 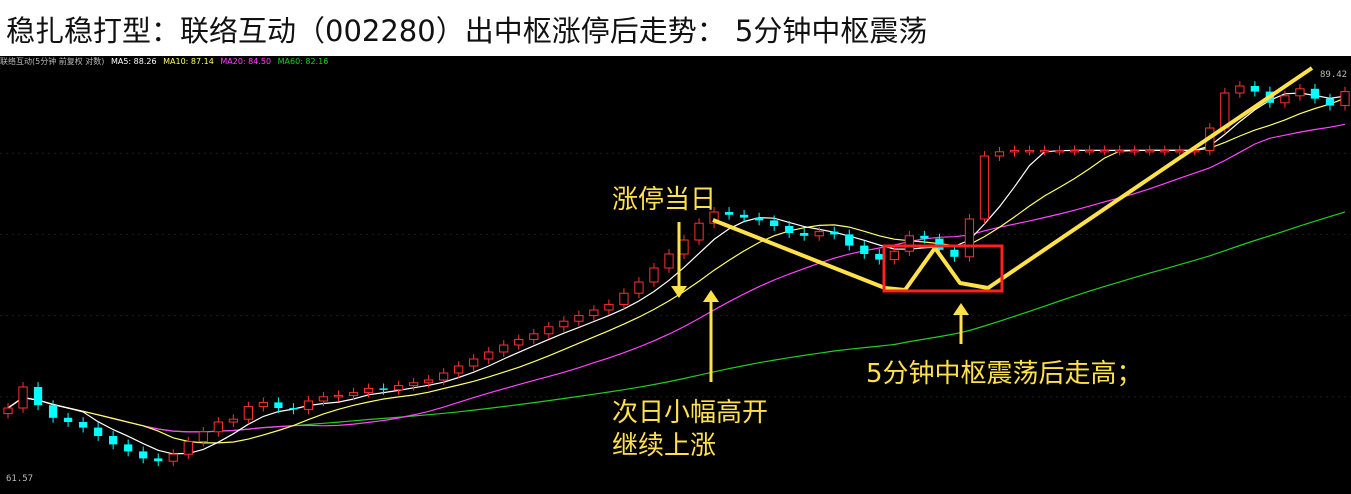 What do you see at coordinates (711, 296) in the screenshot?
I see `arrow-next-day-head` at bounding box center [711, 296].